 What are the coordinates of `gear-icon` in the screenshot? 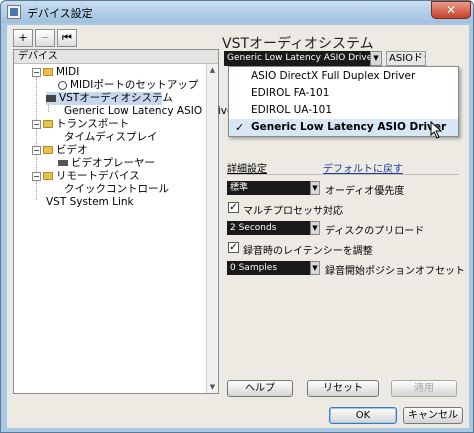 It's located at (62, 85).